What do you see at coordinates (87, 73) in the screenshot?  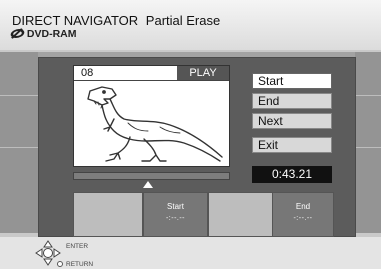 I see `title-number: 08` at bounding box center [87, 73].